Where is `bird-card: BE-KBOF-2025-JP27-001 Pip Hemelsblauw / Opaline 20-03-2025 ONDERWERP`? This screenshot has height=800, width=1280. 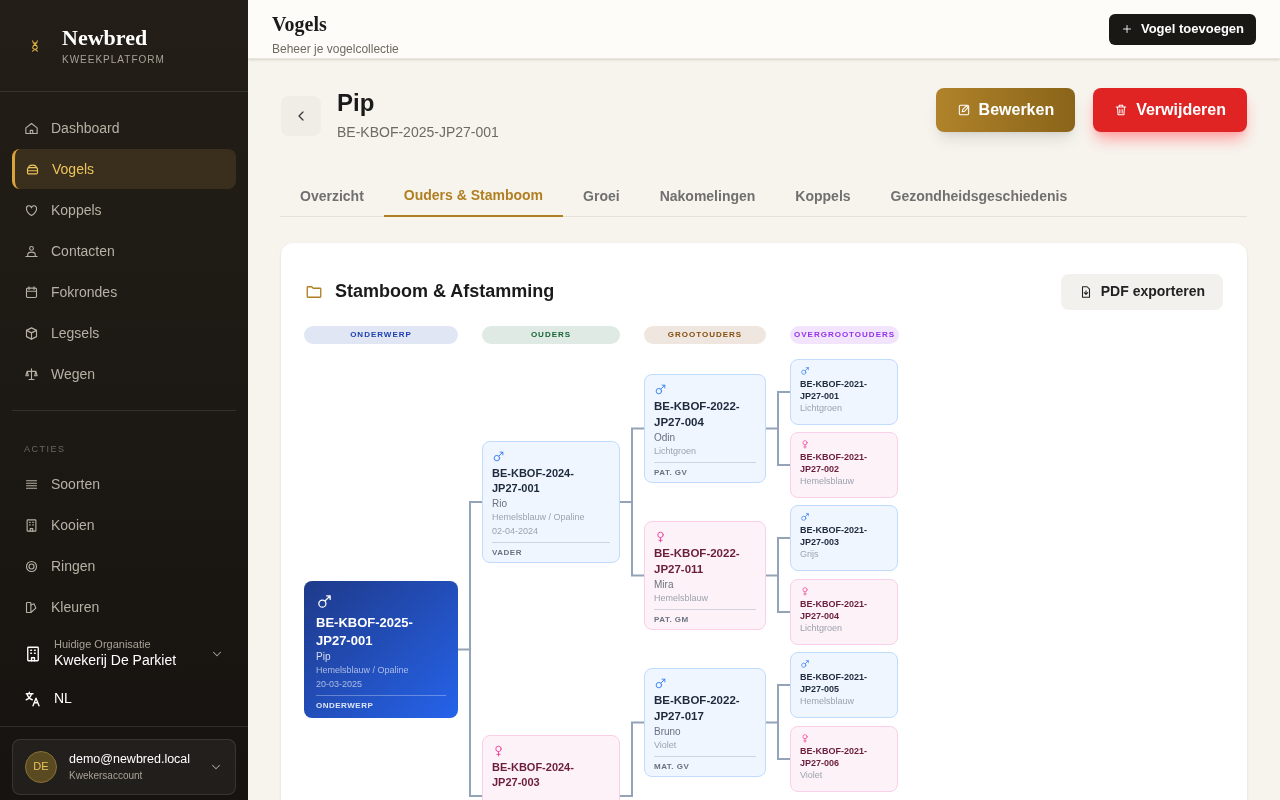
bird-card: BE-KBOF-2025-JP27-001 Pip Hemelsblauw / Opaline 20-03-2025 ONDERWERP is located at coordinates (381, 649).